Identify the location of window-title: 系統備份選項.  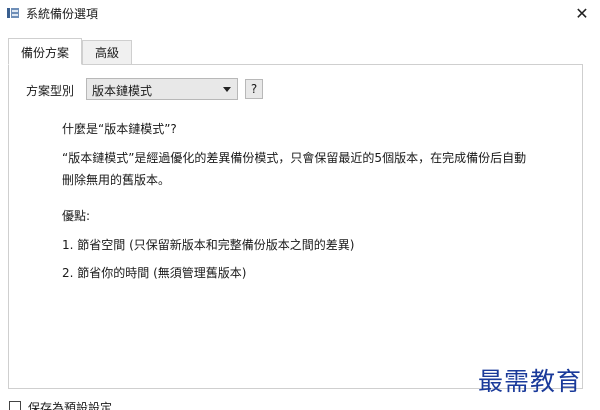
(62, 14).